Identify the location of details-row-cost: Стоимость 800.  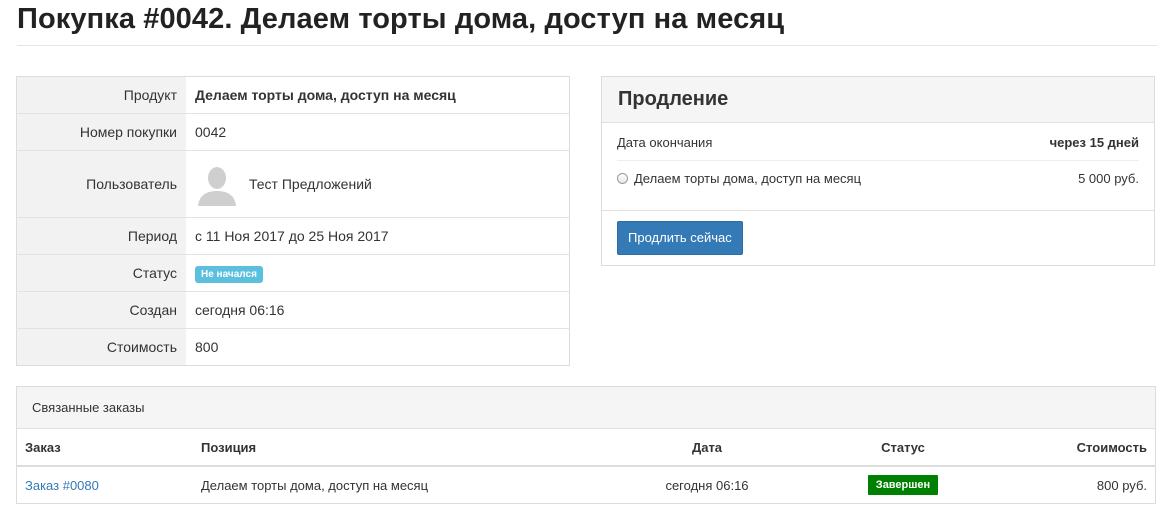
(293, 347).